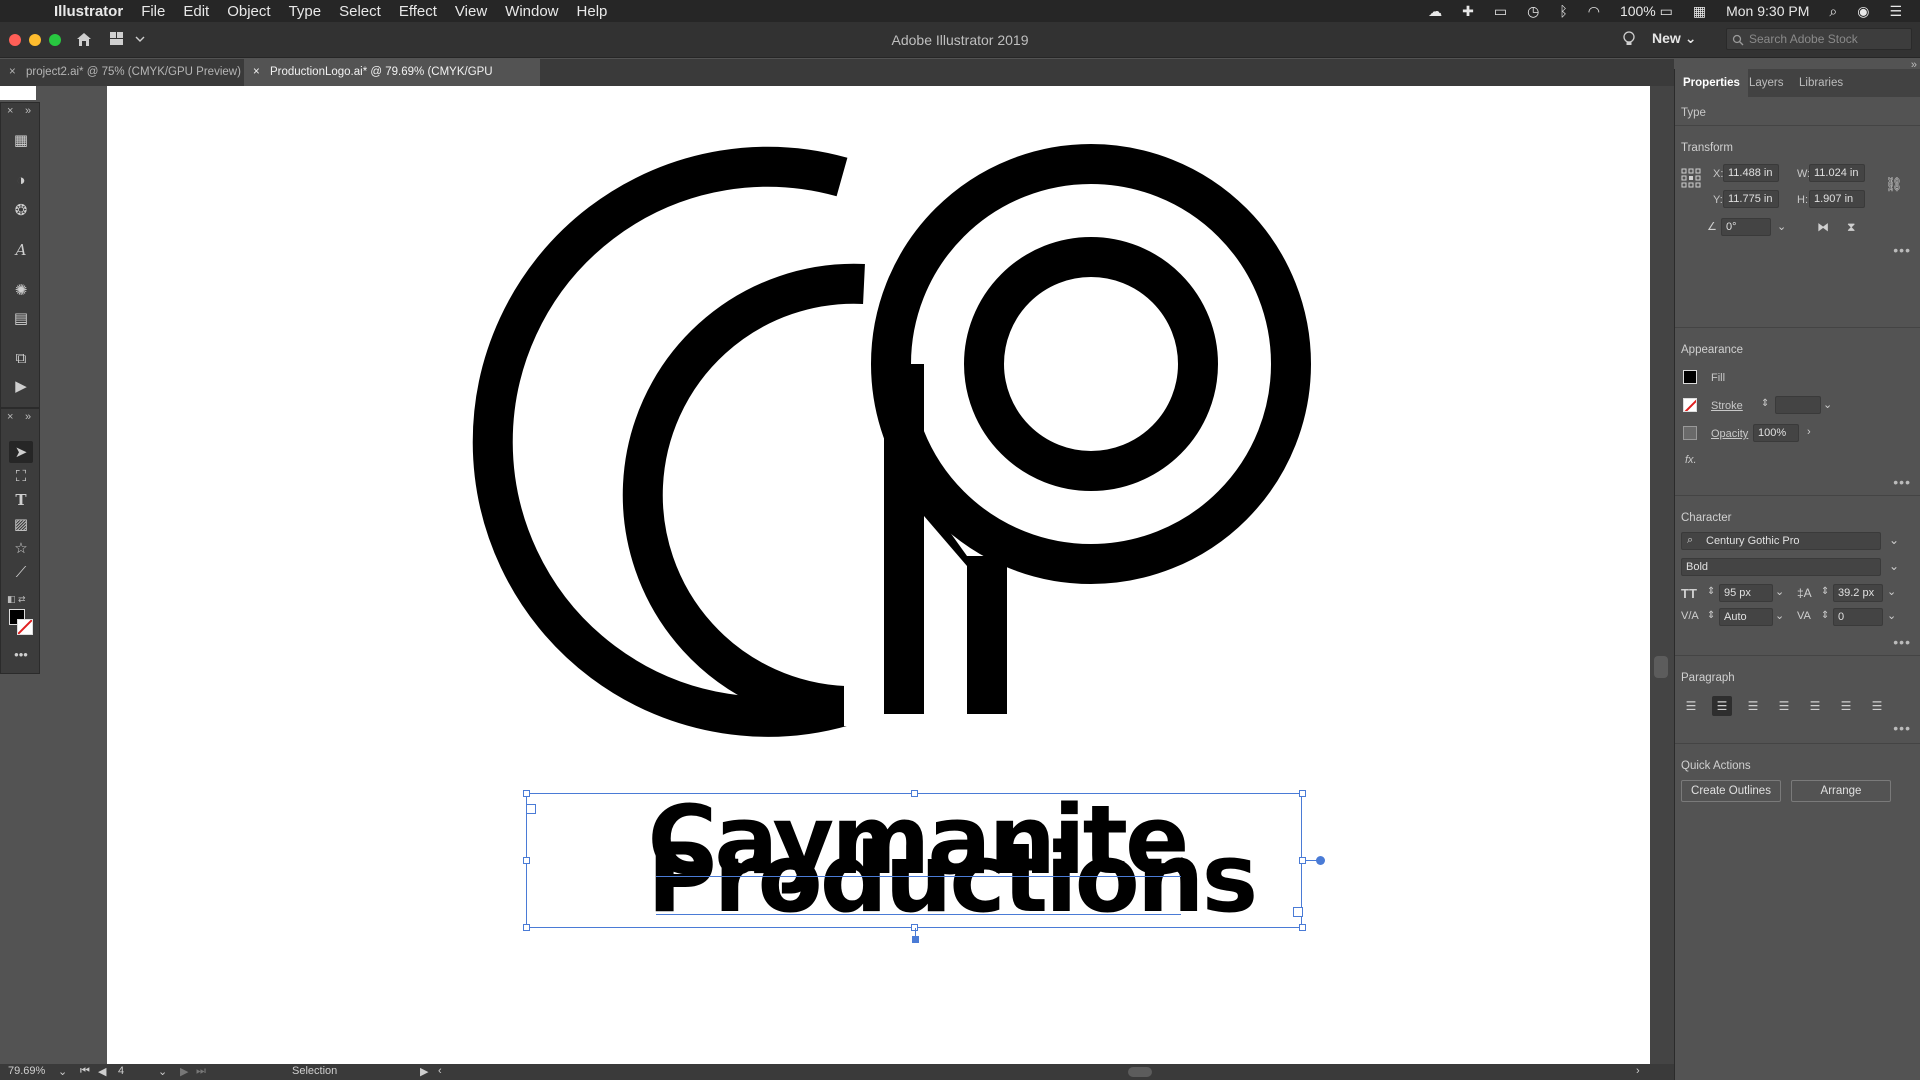 This screenshot has height=1080, width=1920. What do you see at coordinates (1746, 227) in the screenshot?
I see `rotate-angle-field: 0°` at bounding box center [1746, 227].